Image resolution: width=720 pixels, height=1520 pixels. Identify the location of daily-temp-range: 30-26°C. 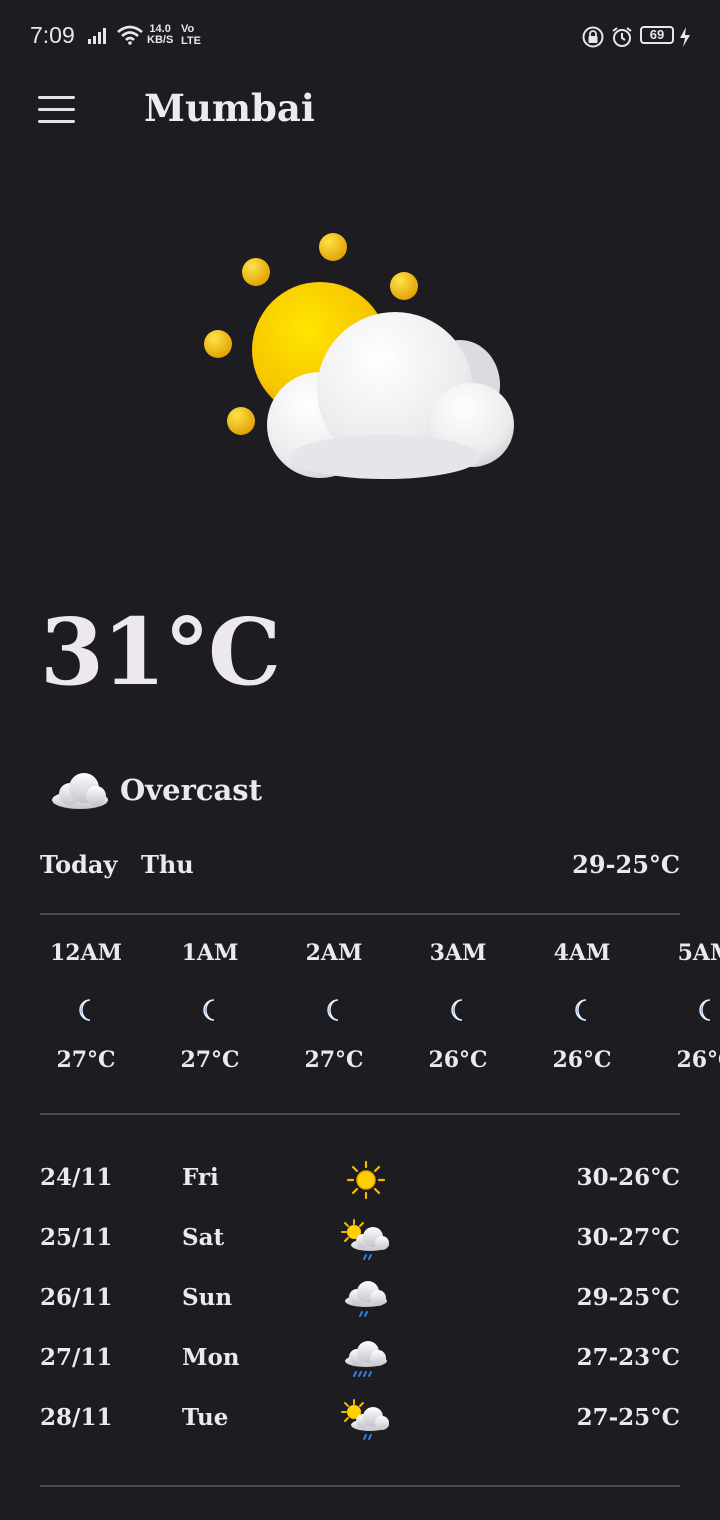
(628, 1177).